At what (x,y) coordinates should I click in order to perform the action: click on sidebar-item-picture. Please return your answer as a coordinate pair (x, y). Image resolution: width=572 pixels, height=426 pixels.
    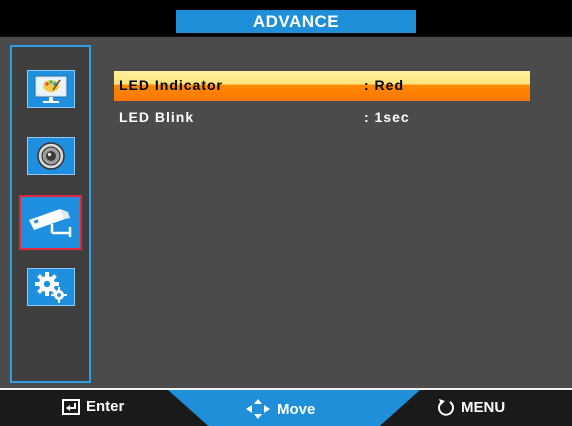
    Looking at the image, I should click on (51, 89).